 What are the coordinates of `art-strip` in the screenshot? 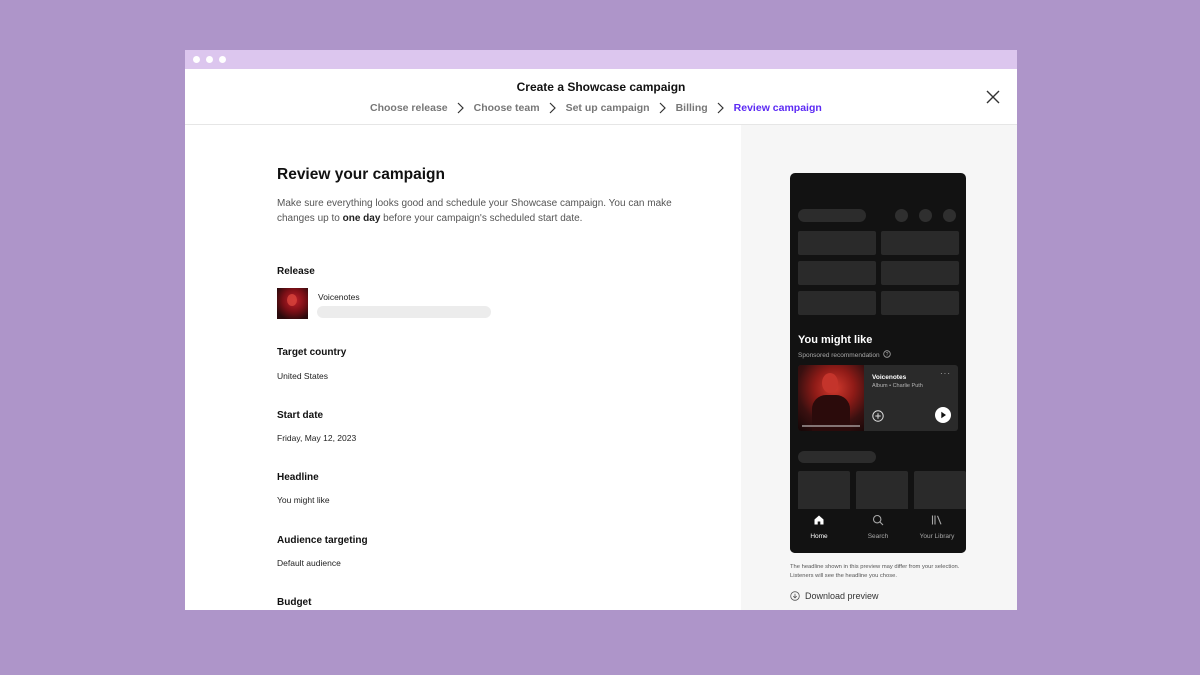 It's located at (831, 426).